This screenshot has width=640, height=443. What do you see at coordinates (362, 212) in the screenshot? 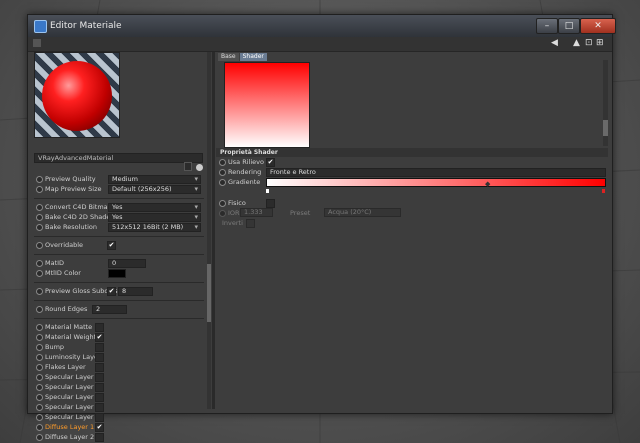
I see `preset-select: Acqua (20°C)` at bounding box center [362, 212].